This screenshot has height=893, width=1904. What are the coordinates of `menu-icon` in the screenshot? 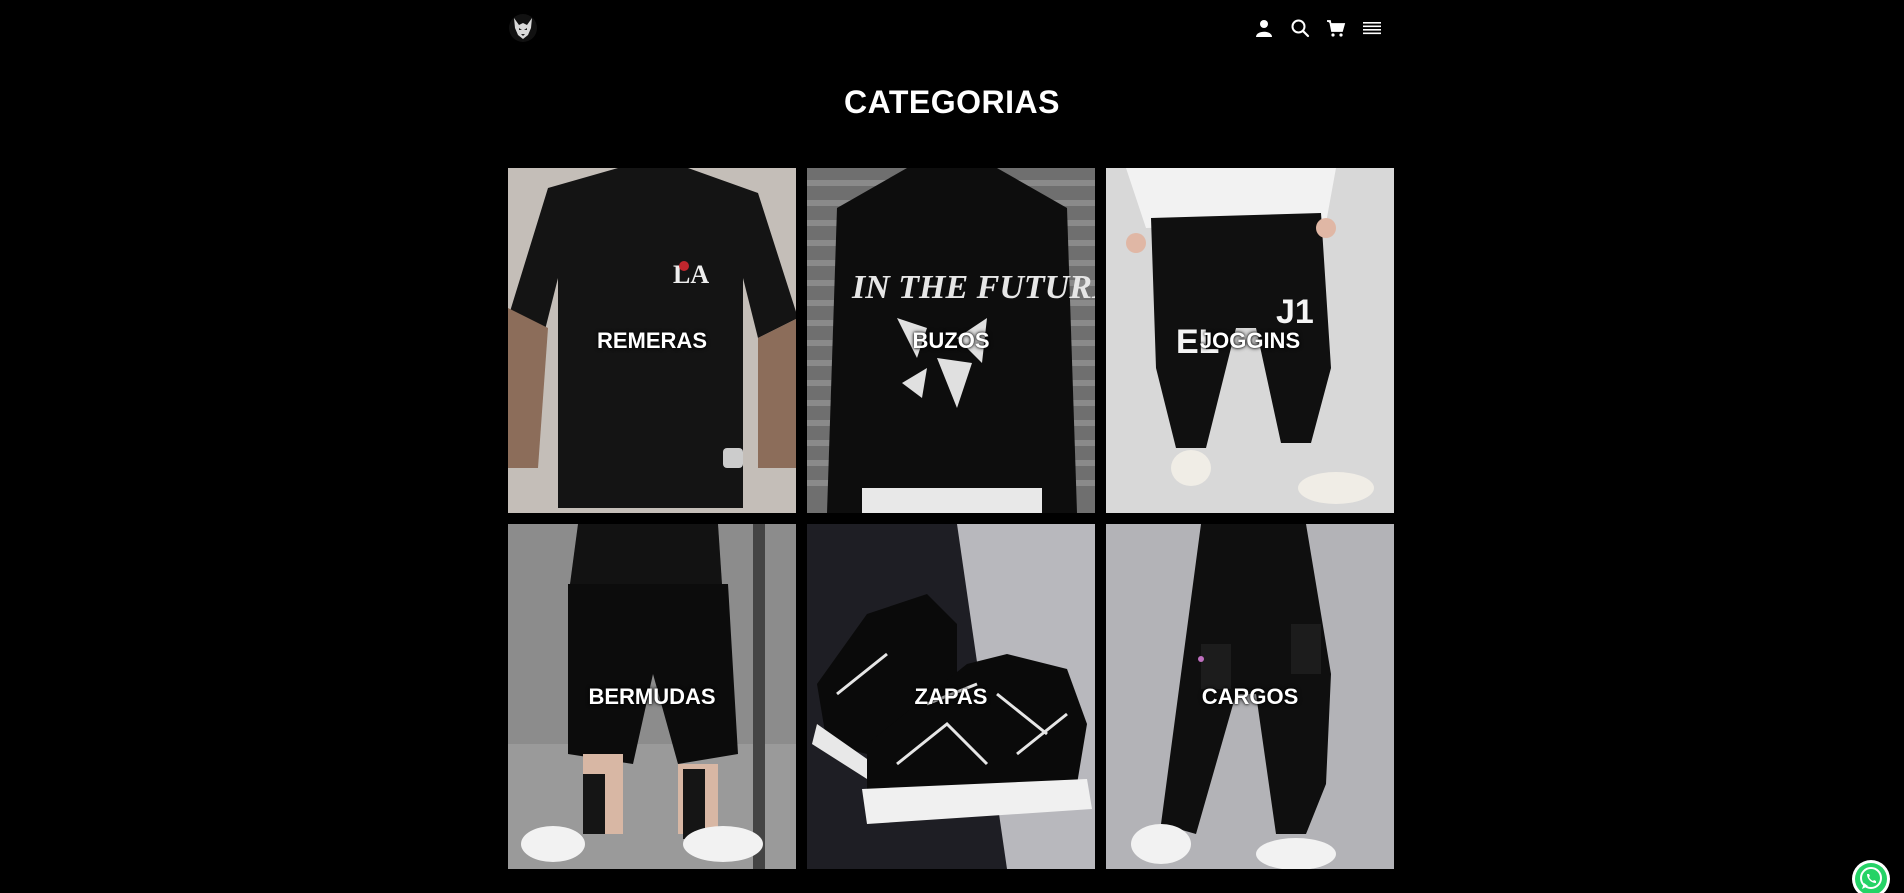 It's located at (1372, 28).